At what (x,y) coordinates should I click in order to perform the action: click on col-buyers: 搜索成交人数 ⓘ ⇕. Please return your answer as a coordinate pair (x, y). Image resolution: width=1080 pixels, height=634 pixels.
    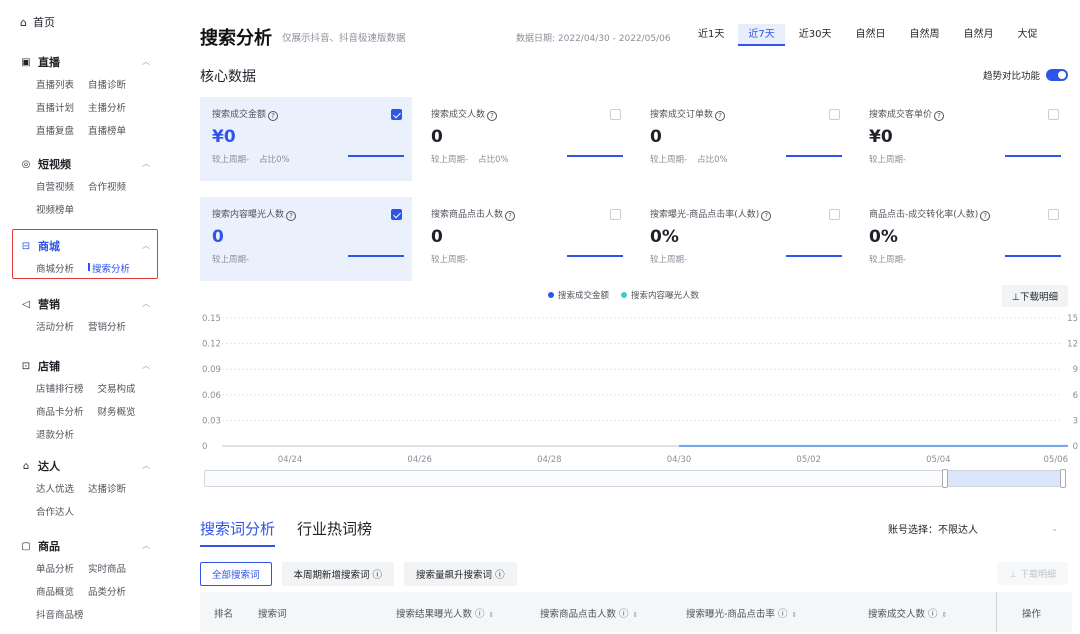
    Looking at the image, I should click on (907, 613).